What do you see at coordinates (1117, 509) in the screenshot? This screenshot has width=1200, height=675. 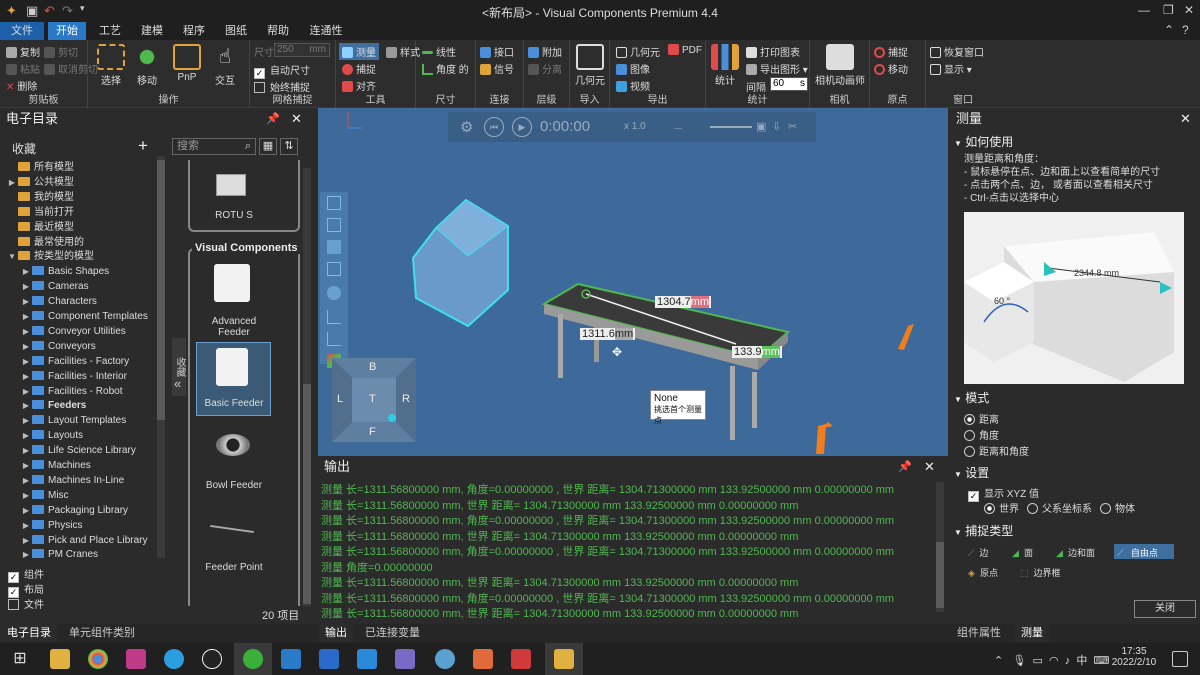 I see `coord-radio: 物体` at bounding box center [1117, 509].